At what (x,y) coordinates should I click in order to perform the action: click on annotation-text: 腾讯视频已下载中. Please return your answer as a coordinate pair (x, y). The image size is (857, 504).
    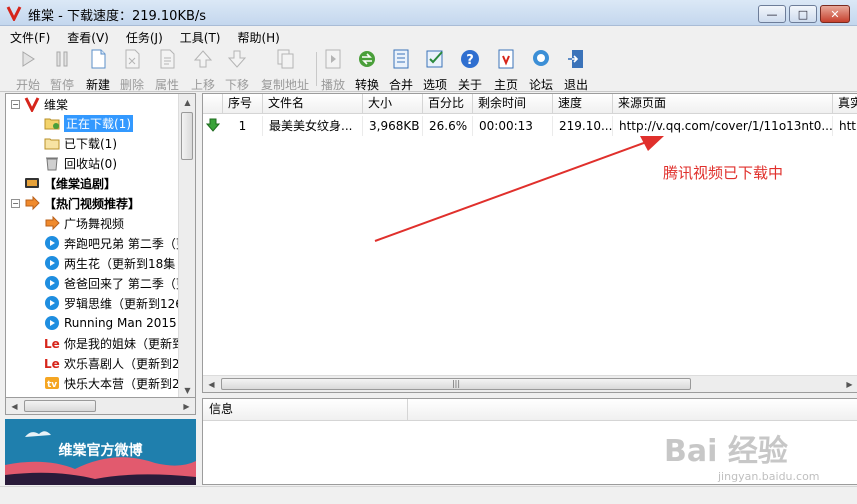
    Looking at the image, I should click on (723, 173).